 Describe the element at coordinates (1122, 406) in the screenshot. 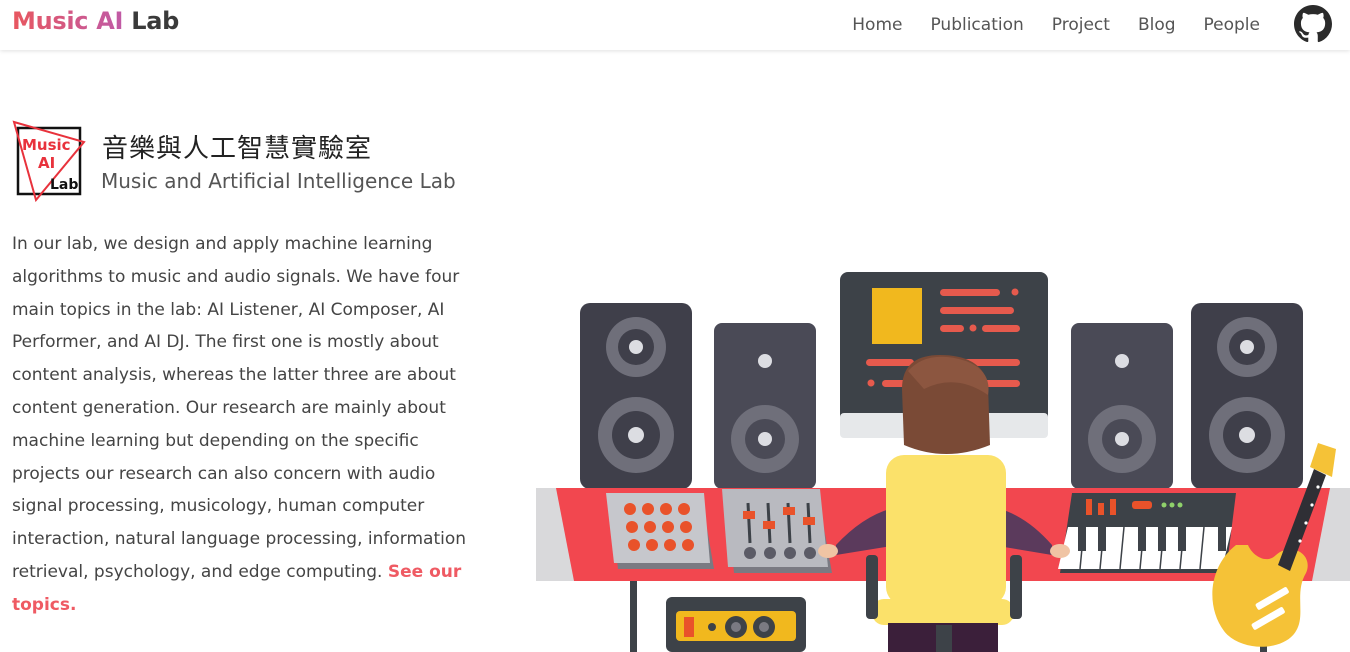

I see `speaker-right-small-icon` at that location.